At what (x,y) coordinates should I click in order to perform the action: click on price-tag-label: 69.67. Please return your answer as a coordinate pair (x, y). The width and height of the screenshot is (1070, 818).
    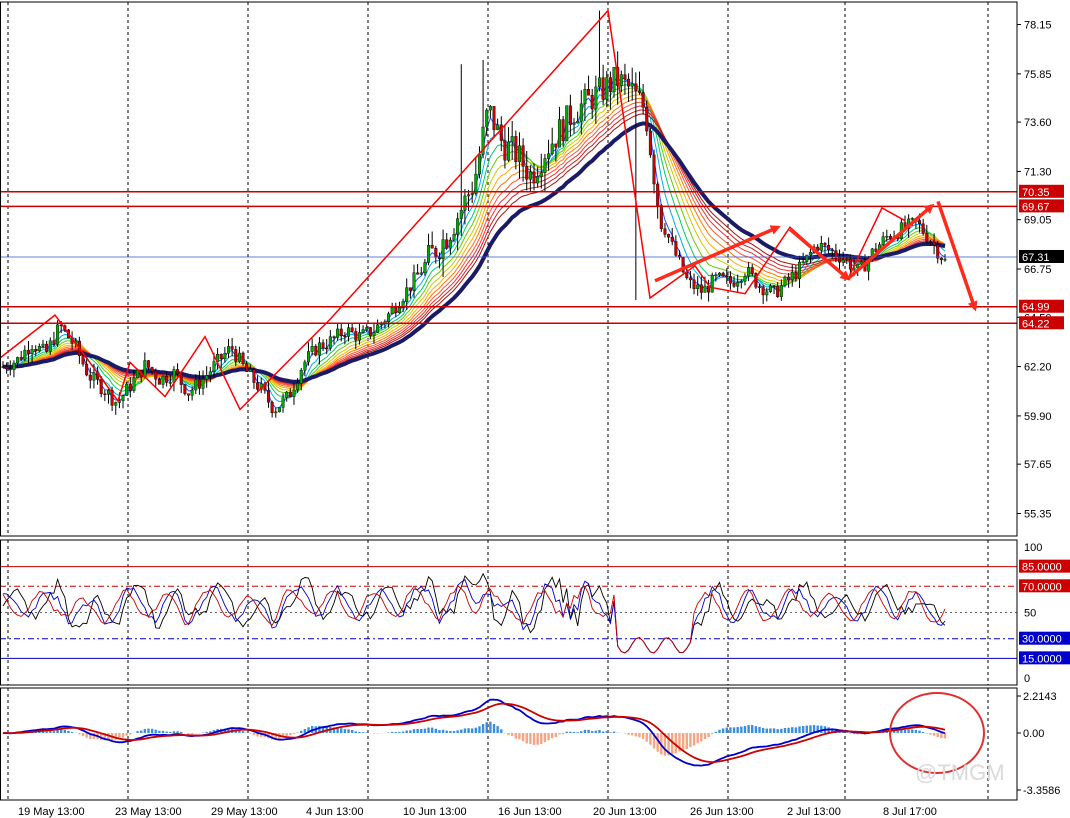
    Looking at the image, I should click on (1036, 207).